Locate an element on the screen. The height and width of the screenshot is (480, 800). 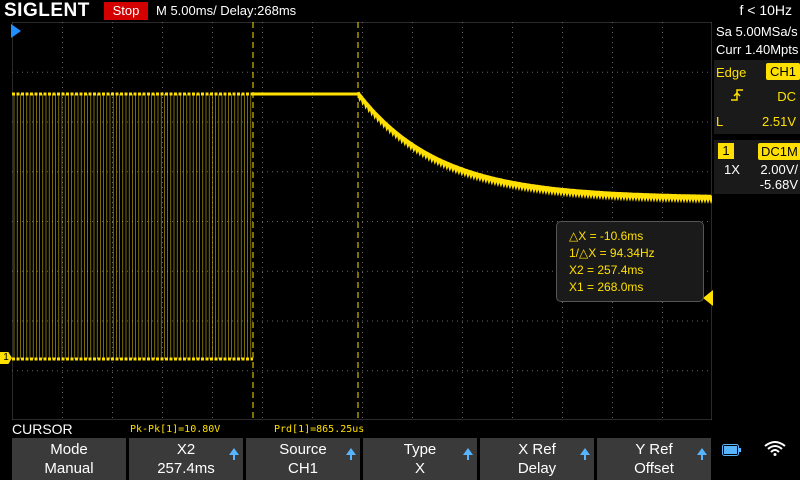
trigger-level-value: 2.51V is located at coordinates (779, 121).